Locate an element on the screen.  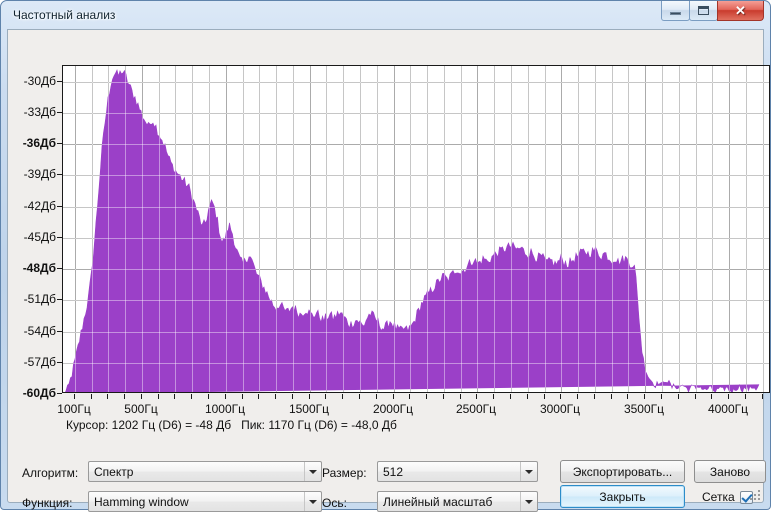
y-axis-tick-label: -36Дб is located at coordinates (39, 143).